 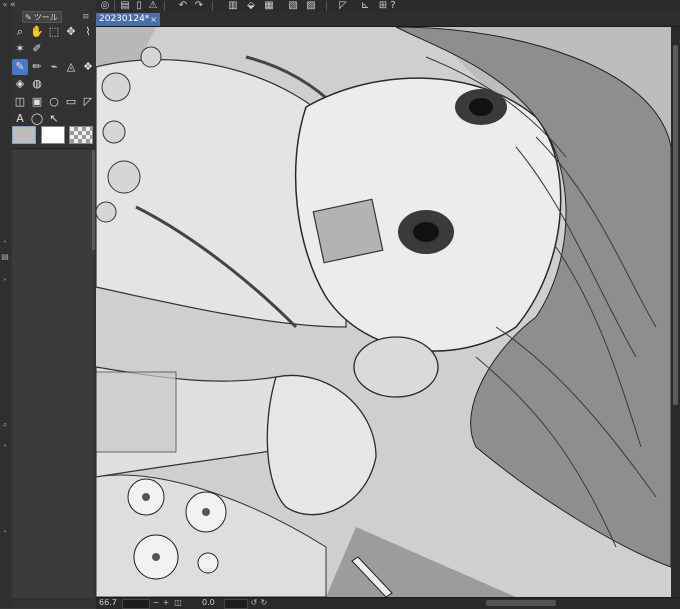 What do you see at coordinates (88, 32) in the screenshot?
I see `eyedropper-icon: ⌇` at bounding box center [88, 32].